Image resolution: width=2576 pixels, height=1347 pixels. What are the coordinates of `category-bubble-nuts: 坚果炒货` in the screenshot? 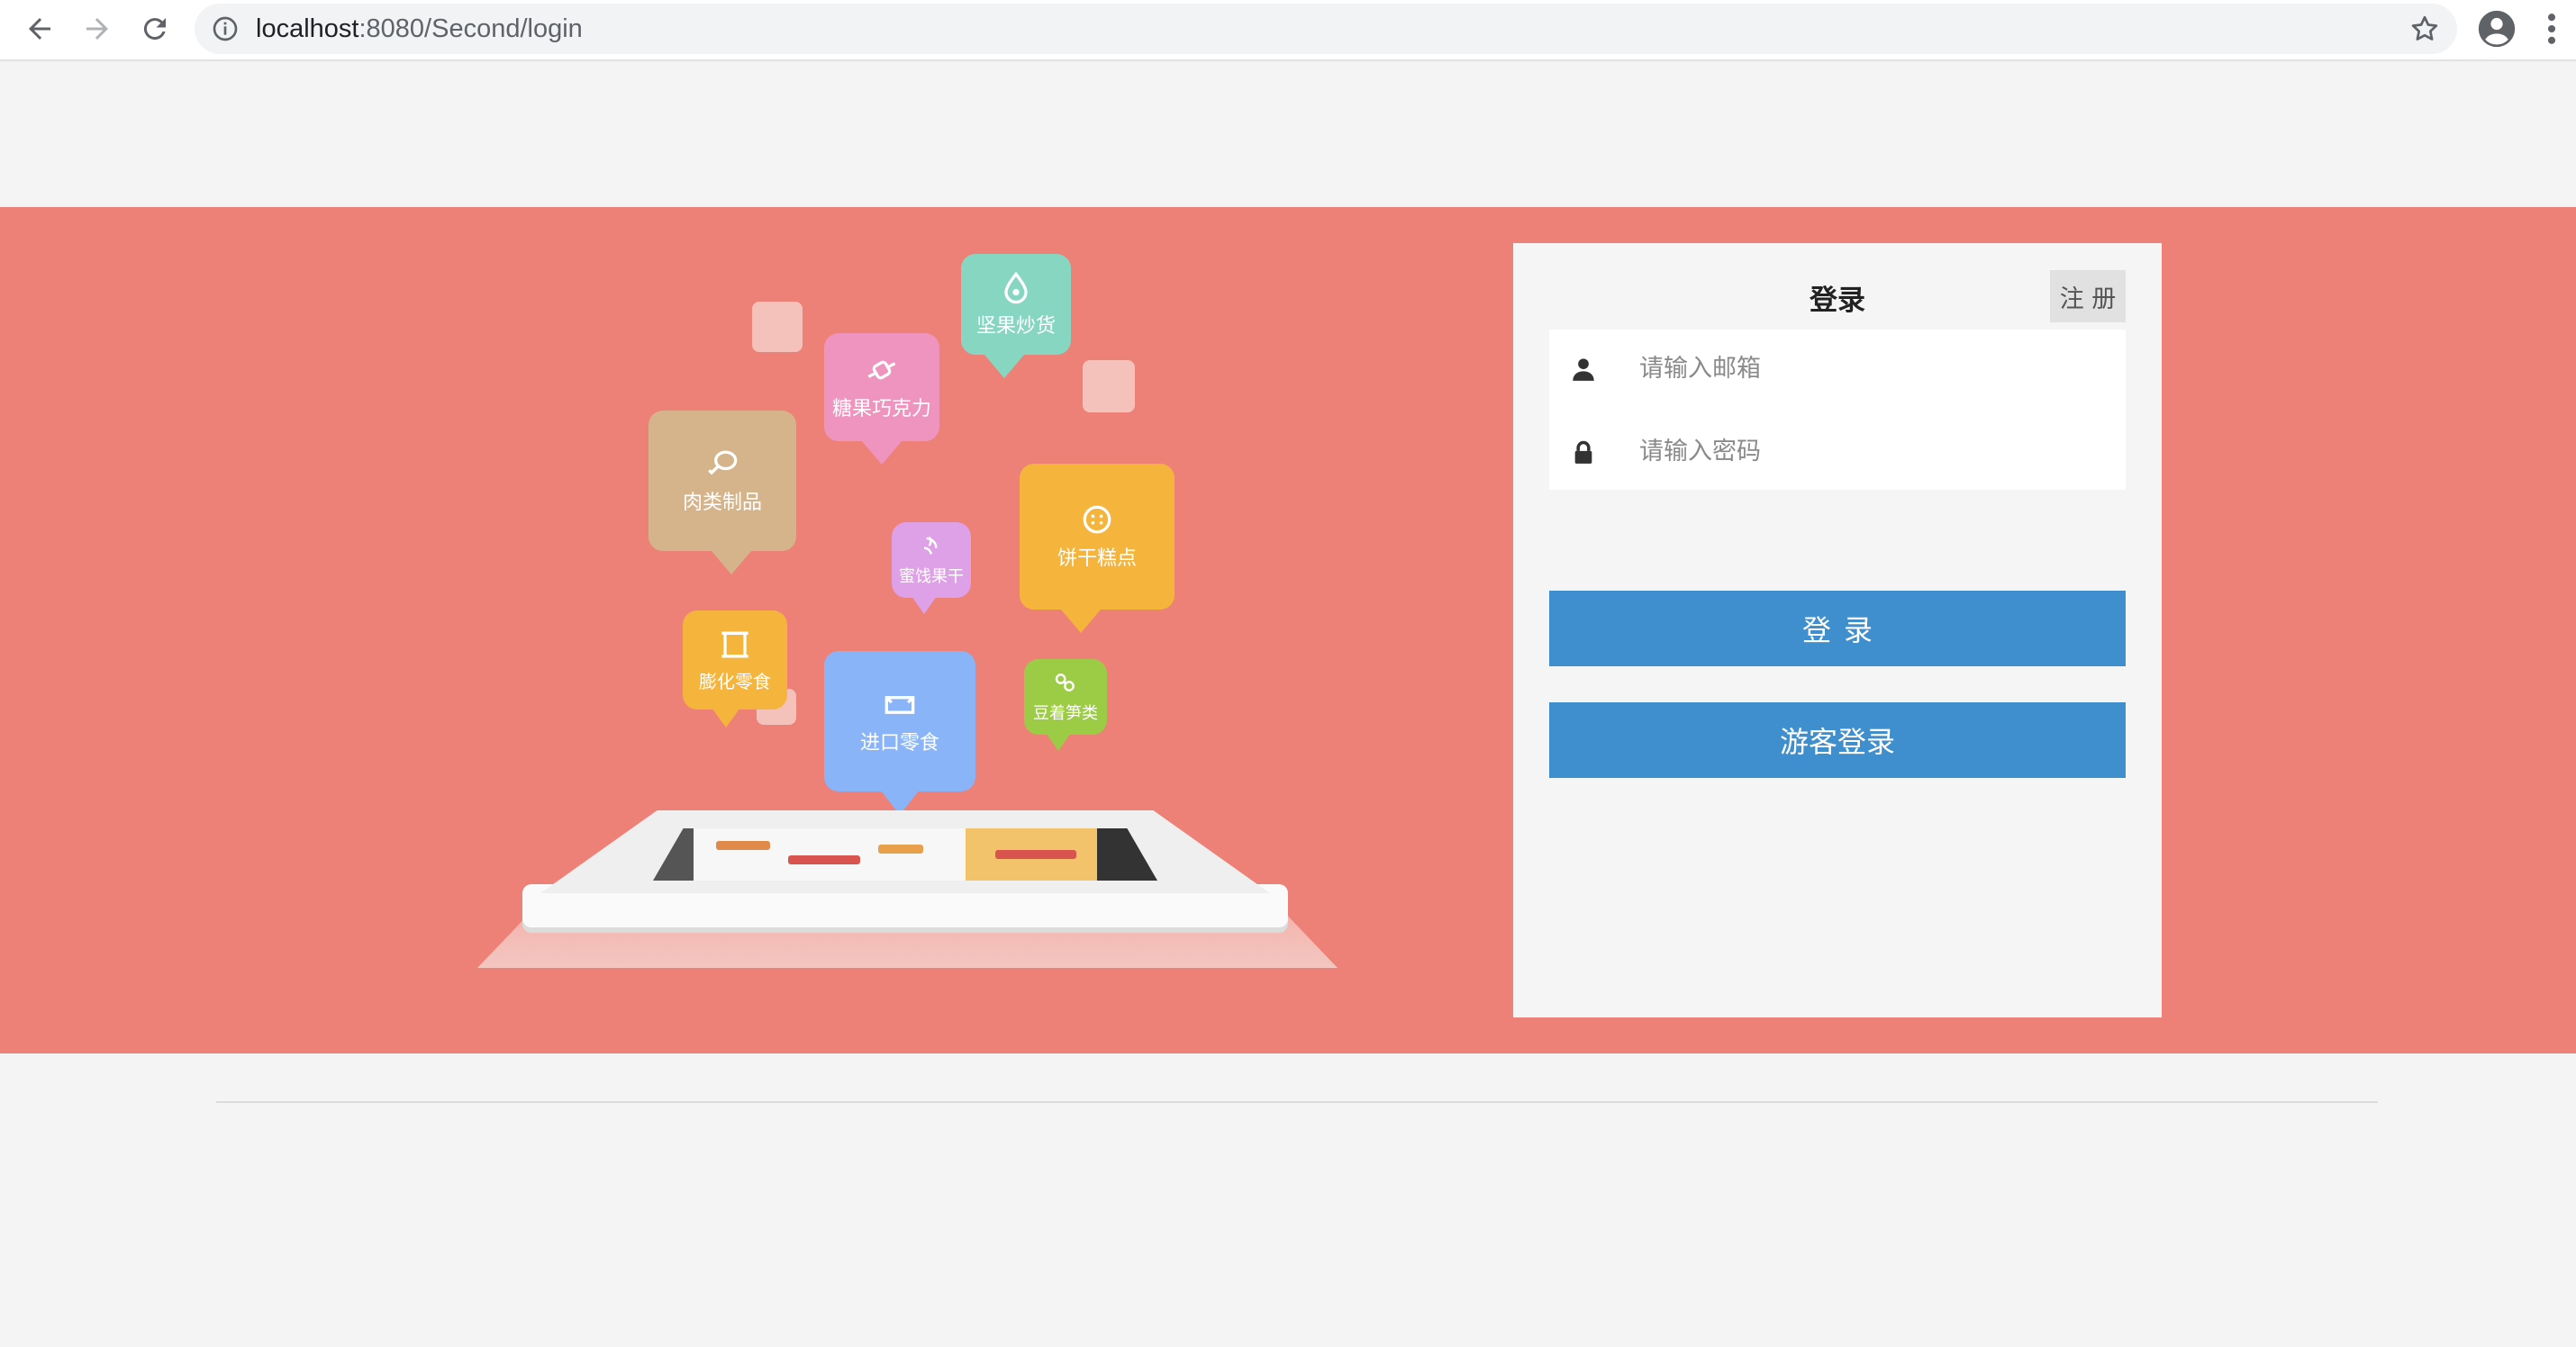 It's located at (1016, 316).